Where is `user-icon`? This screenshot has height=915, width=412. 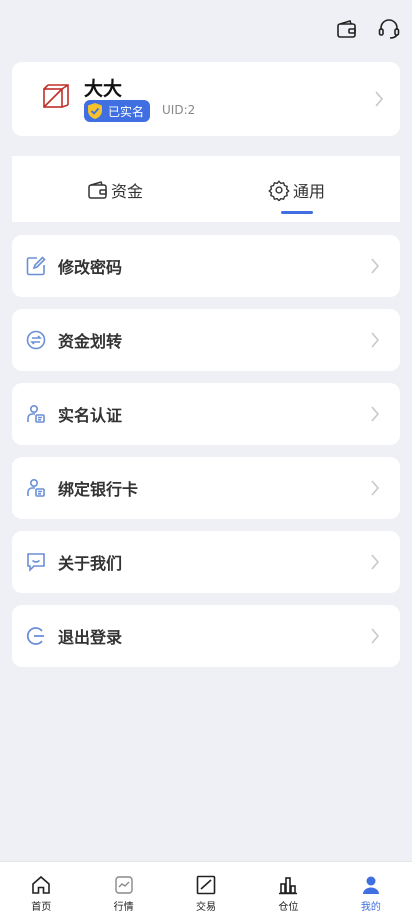
user-icon is located at coordinates (371, 885).